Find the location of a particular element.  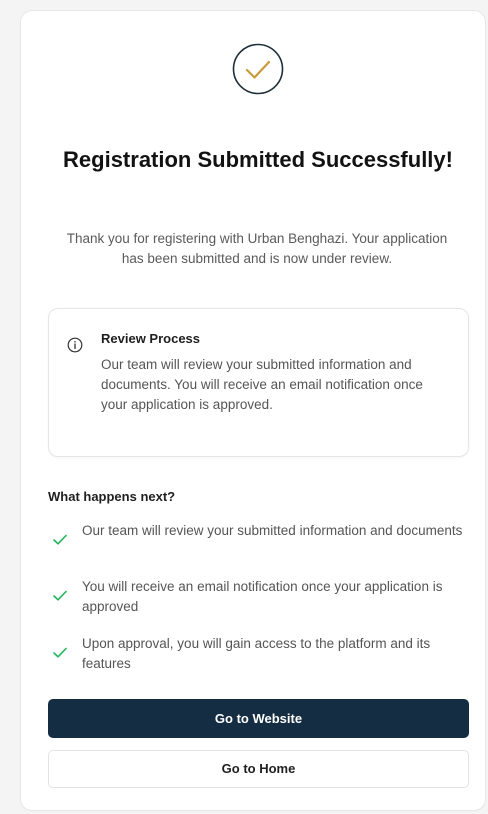

go-to-home-button: Go to Home is located at coordinates (258, 769).